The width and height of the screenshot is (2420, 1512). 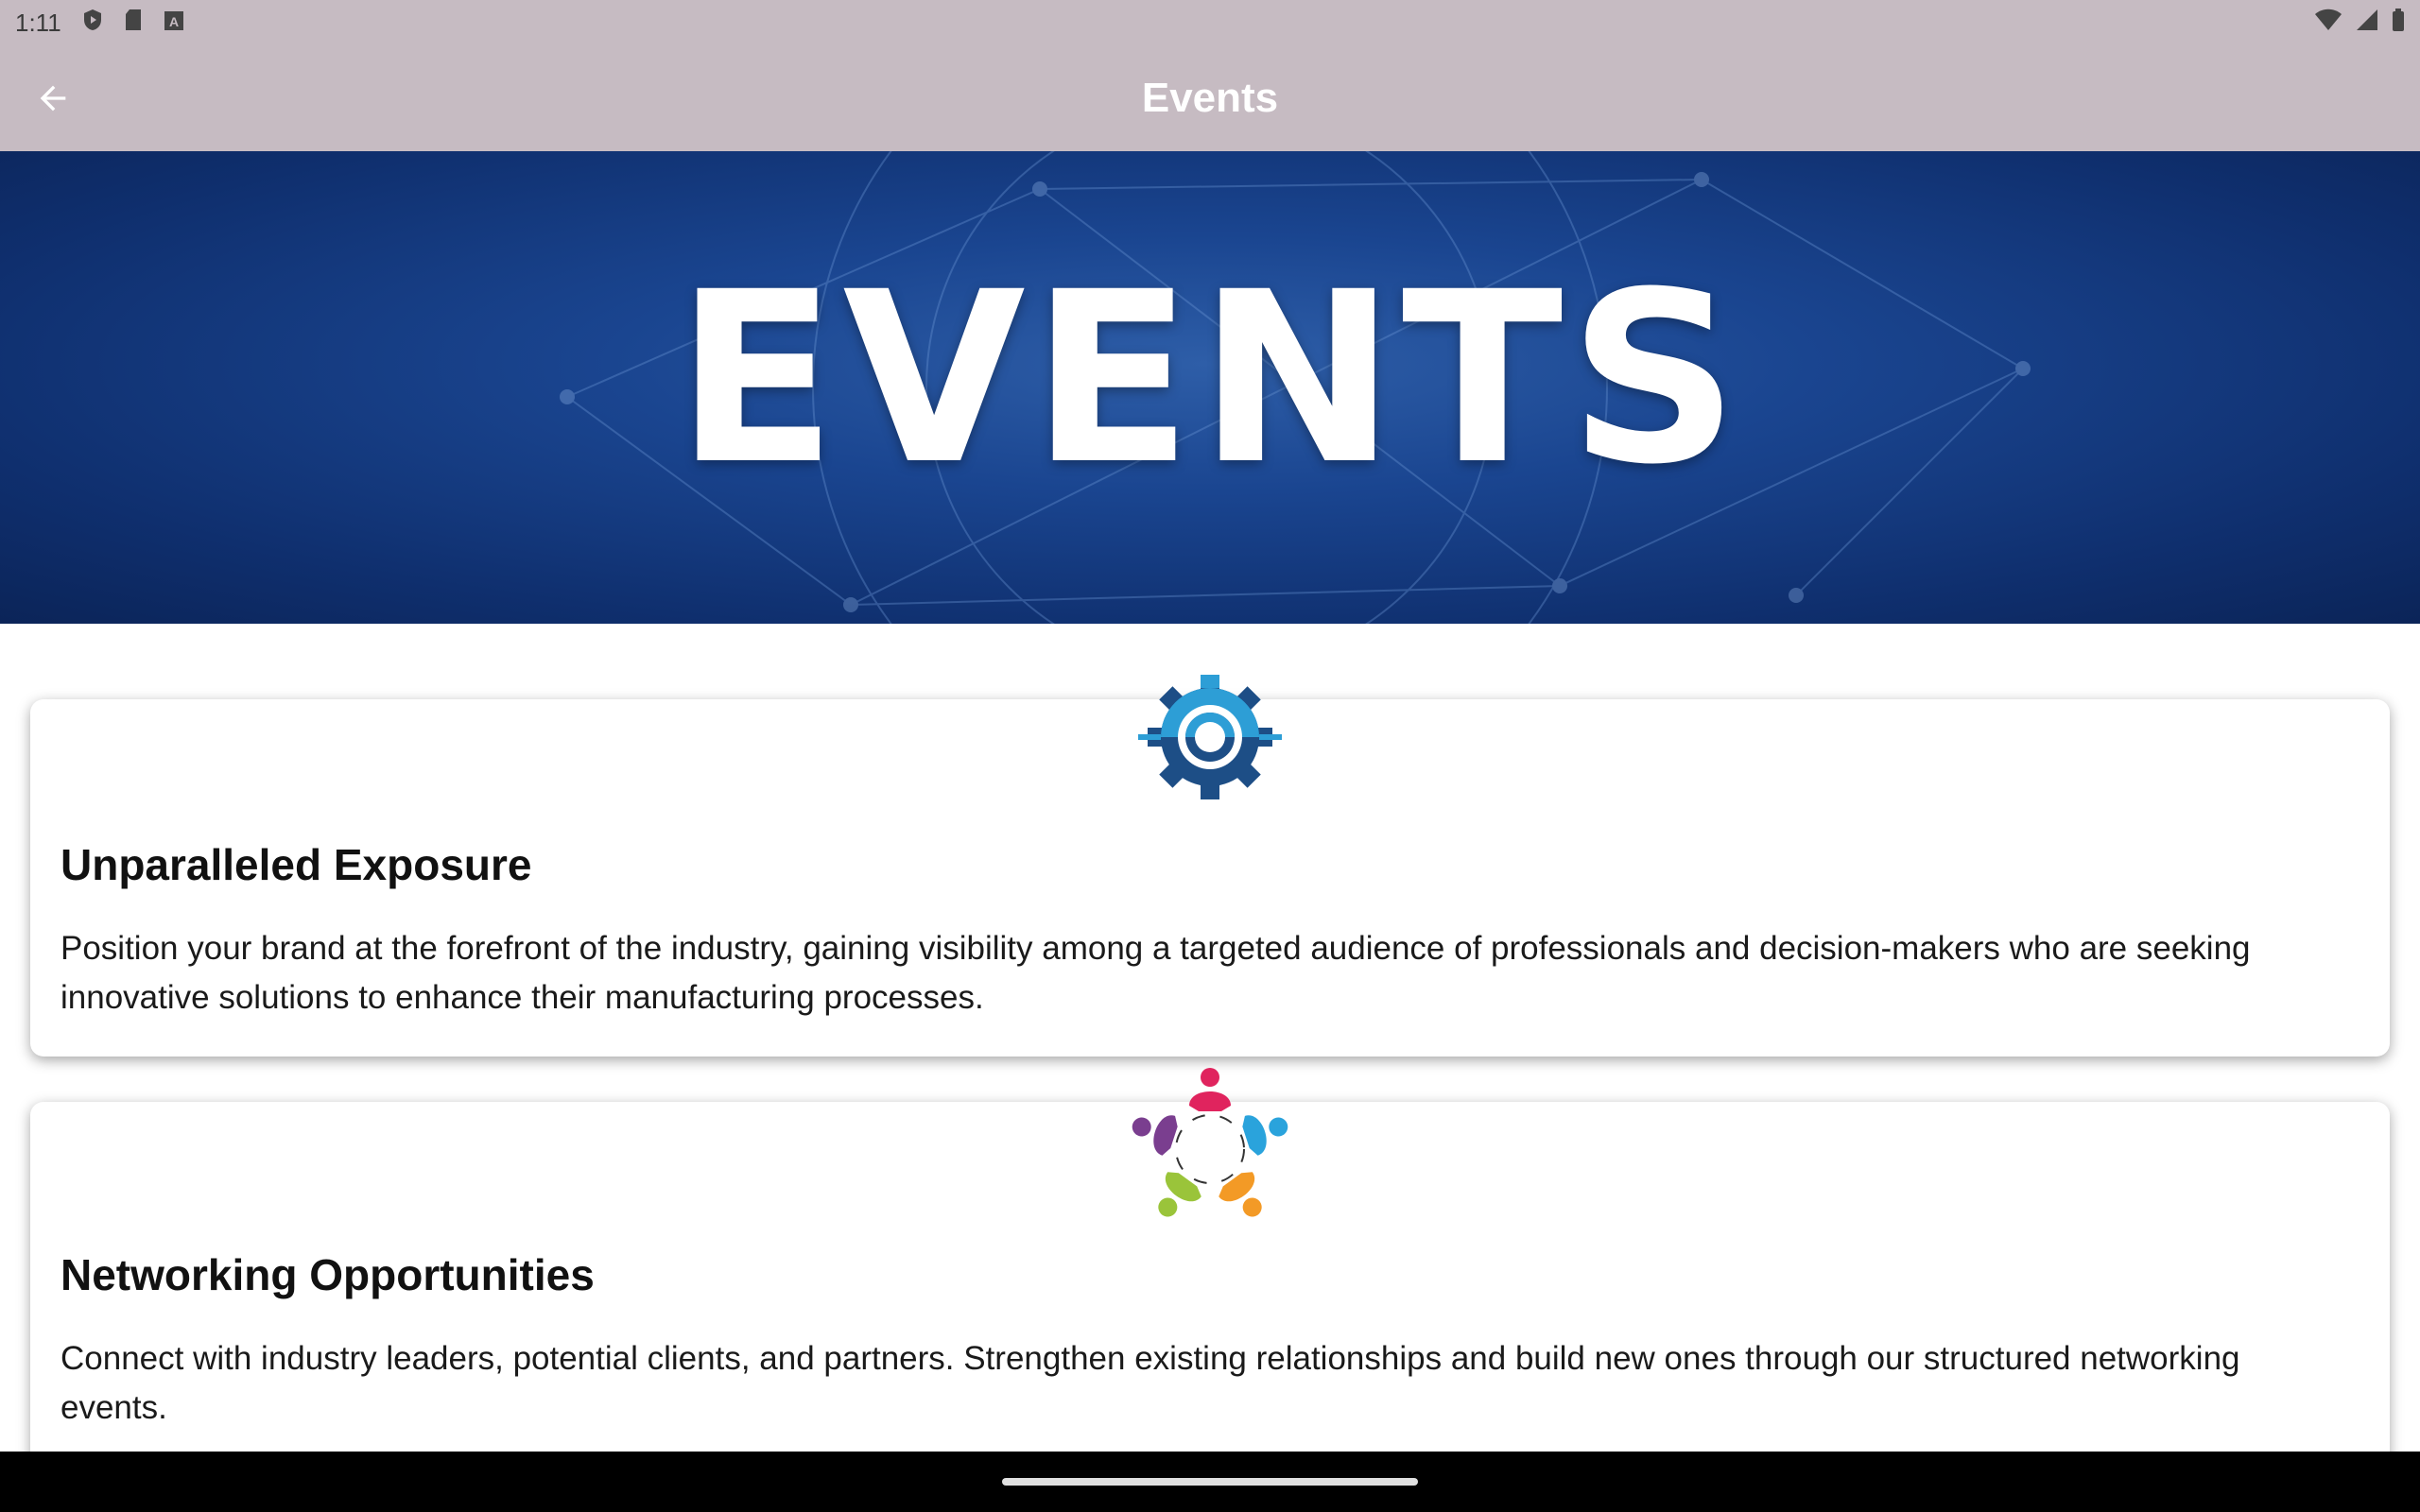 I want to click on app-bar: Events, so click(x=1210, y=98).